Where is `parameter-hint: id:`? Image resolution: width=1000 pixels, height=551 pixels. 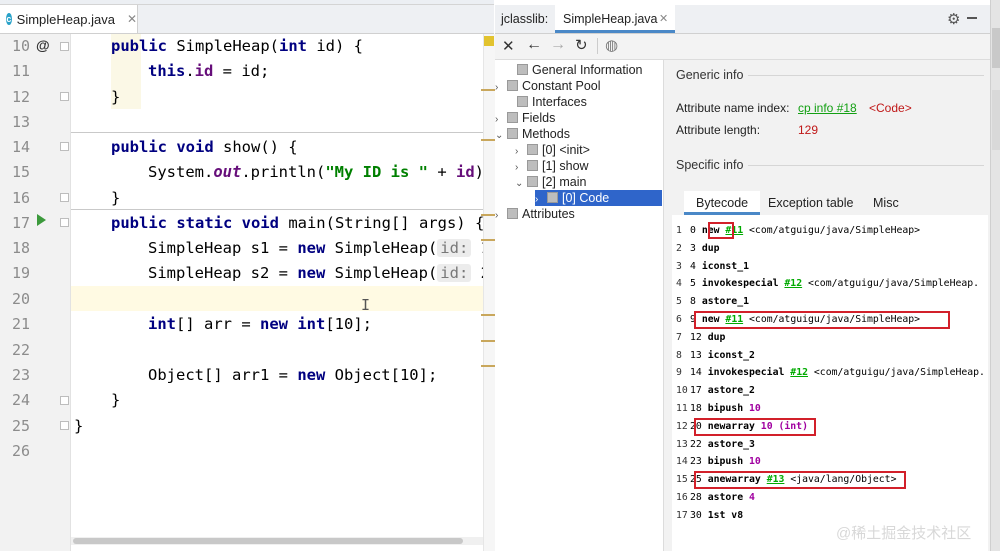
parameter-hint: id: is located at coordinates (454, 248).